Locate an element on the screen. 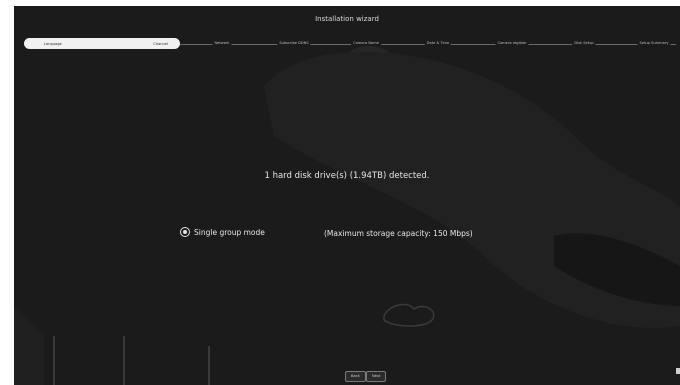 Image resolution: width=680 pixels, height=385 pixels. radio-selected-dot is located at coordinates (185, 232).